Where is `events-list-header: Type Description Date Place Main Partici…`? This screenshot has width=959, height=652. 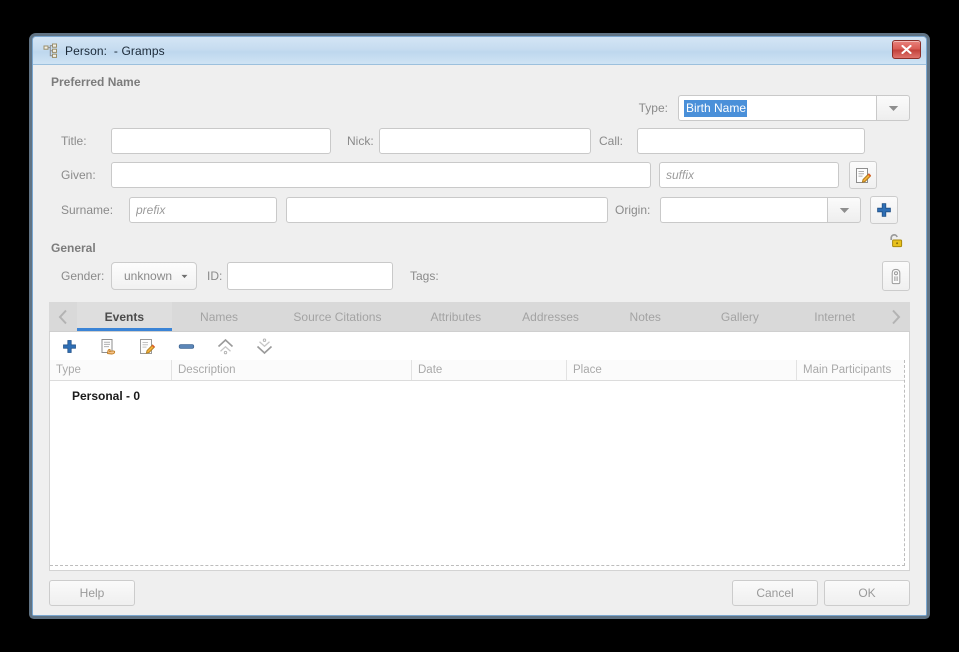 events-list-header: Type Description Date Place Main Partici… is located at coordinates (477, 370).